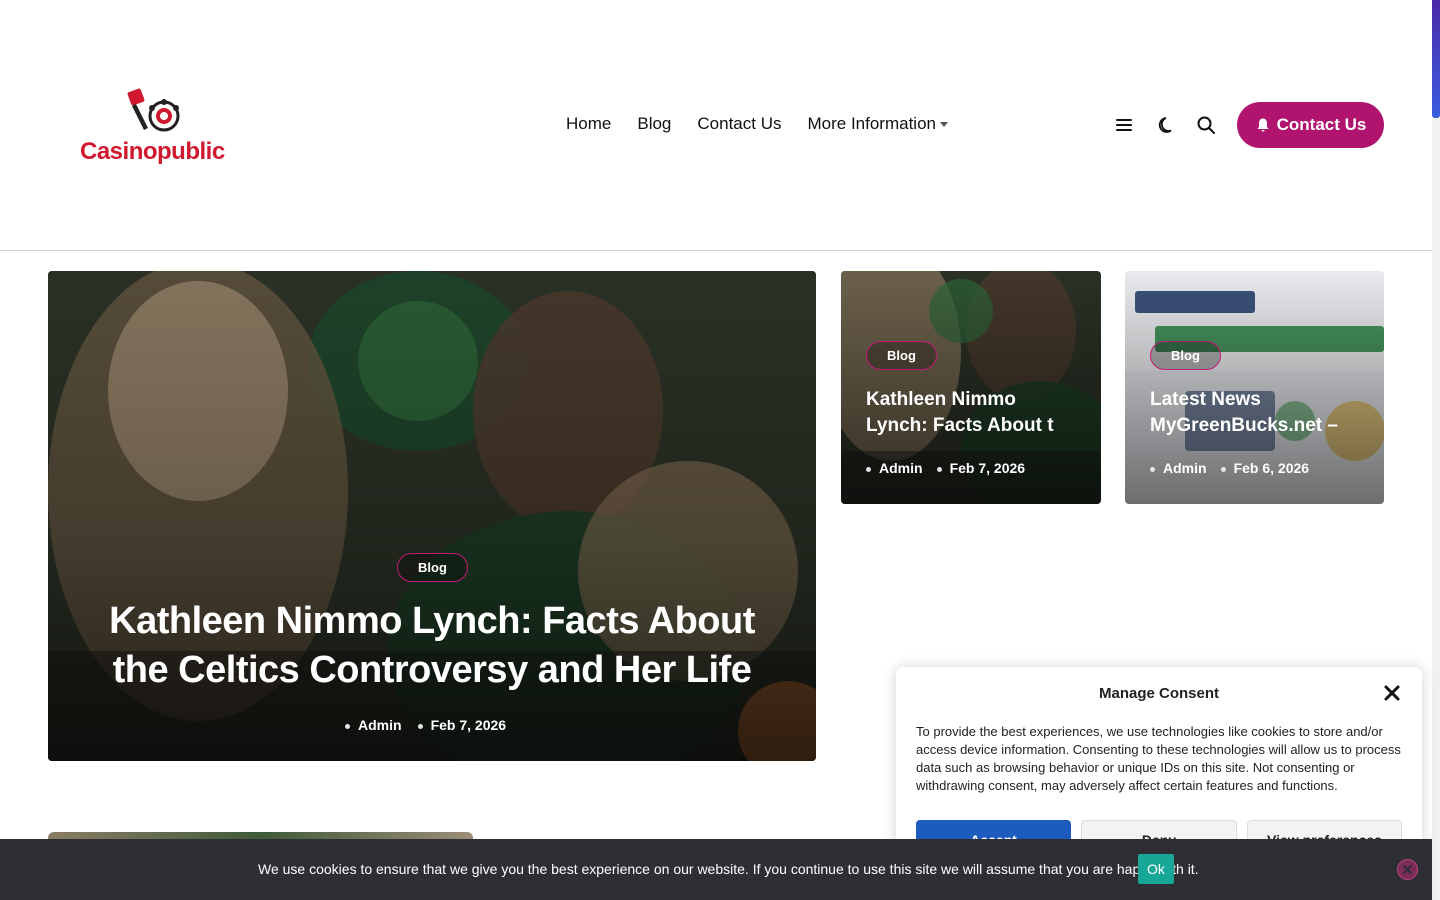  Describe the element at coordinates (1263, 125) in the screenshot. I see `bell-icon` at that location.